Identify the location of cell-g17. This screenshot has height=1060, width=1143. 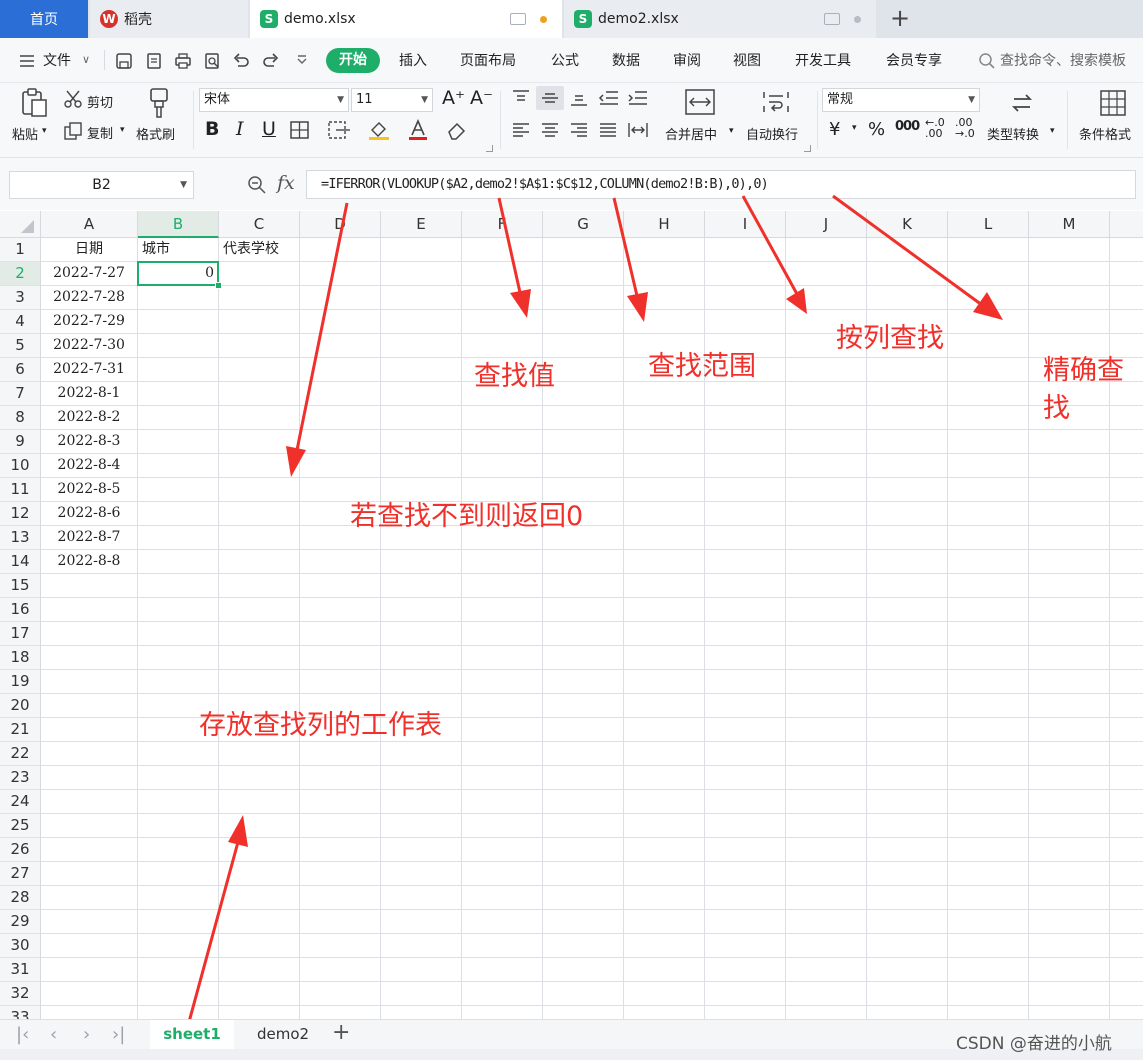
(583, 634).